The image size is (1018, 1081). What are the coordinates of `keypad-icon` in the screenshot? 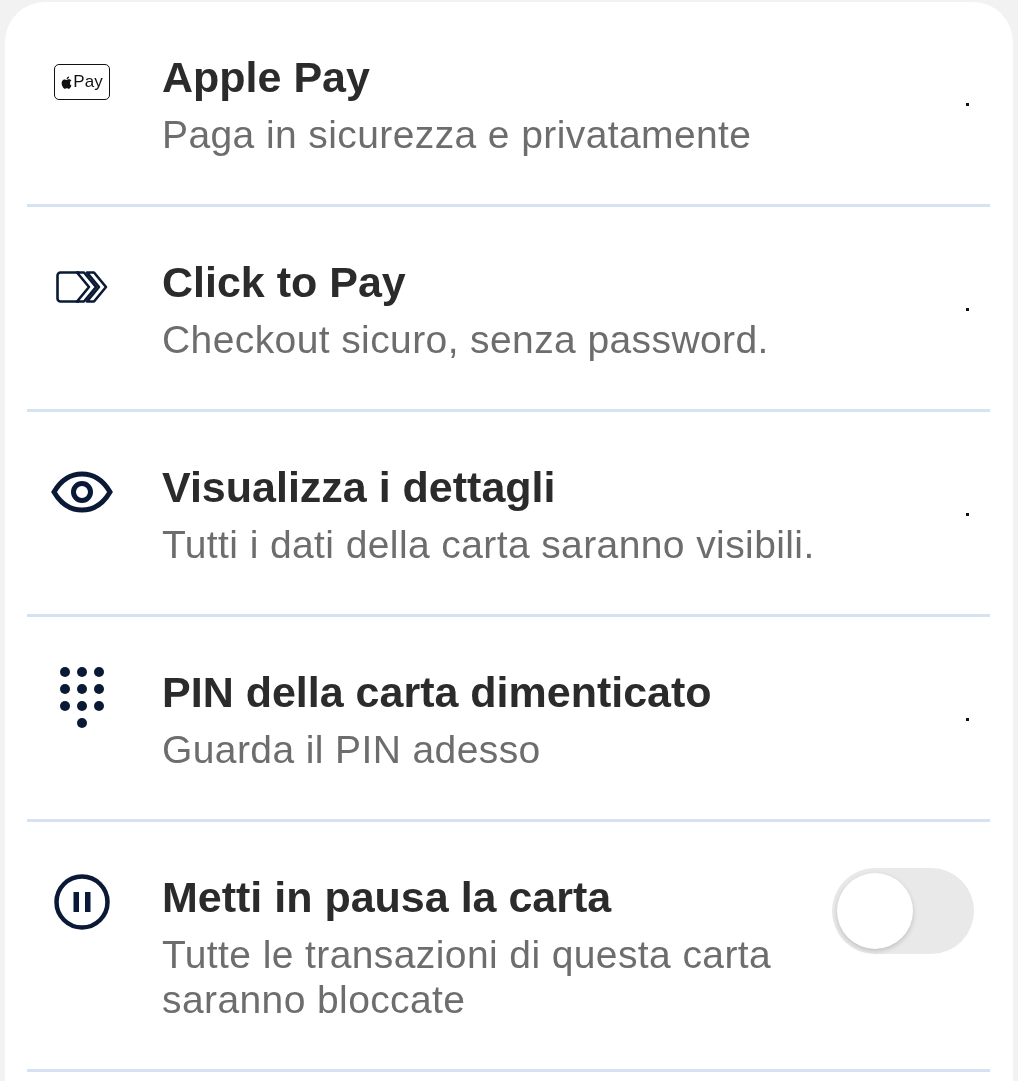 It's located at (82, 697).